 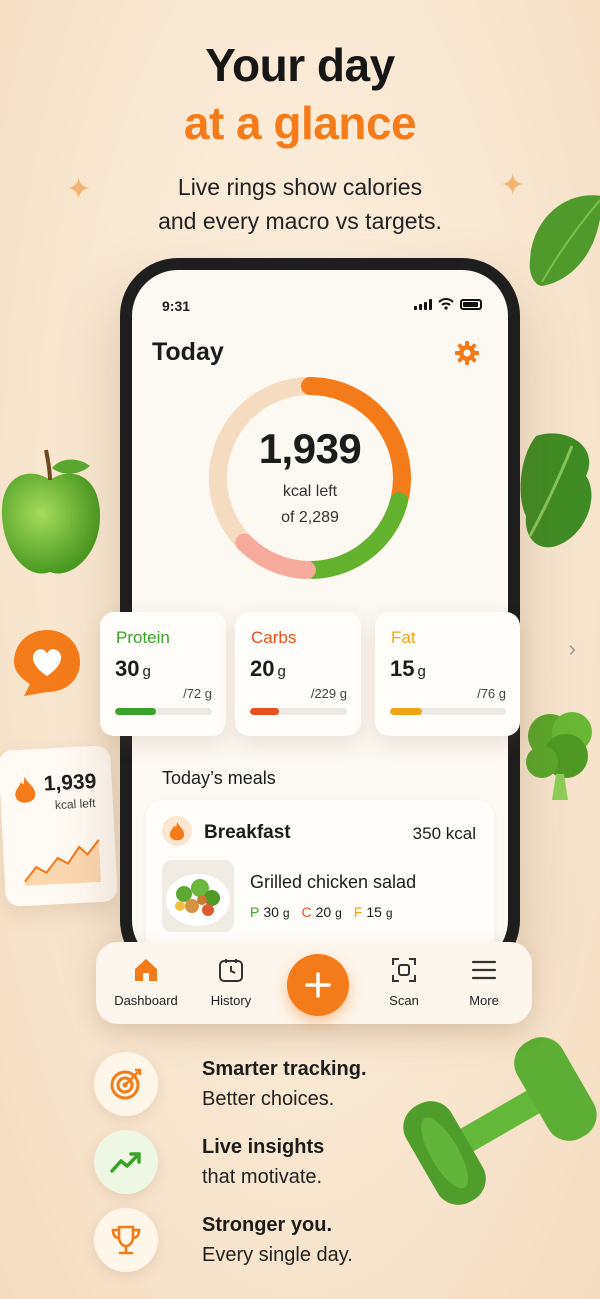 I want to click on trend-up-icon, so click(x=125, y=1162).